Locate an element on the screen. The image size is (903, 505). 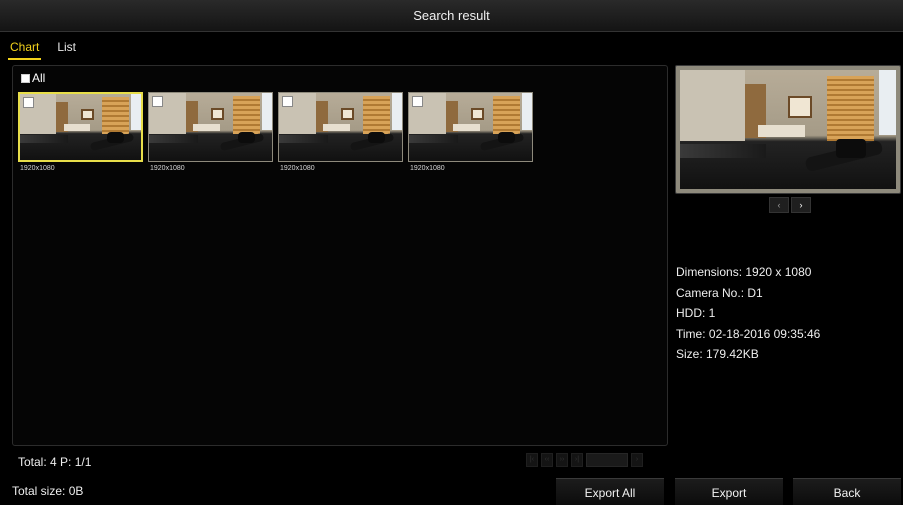
view-tabs: Chart List is located at coordinates (50, 49).